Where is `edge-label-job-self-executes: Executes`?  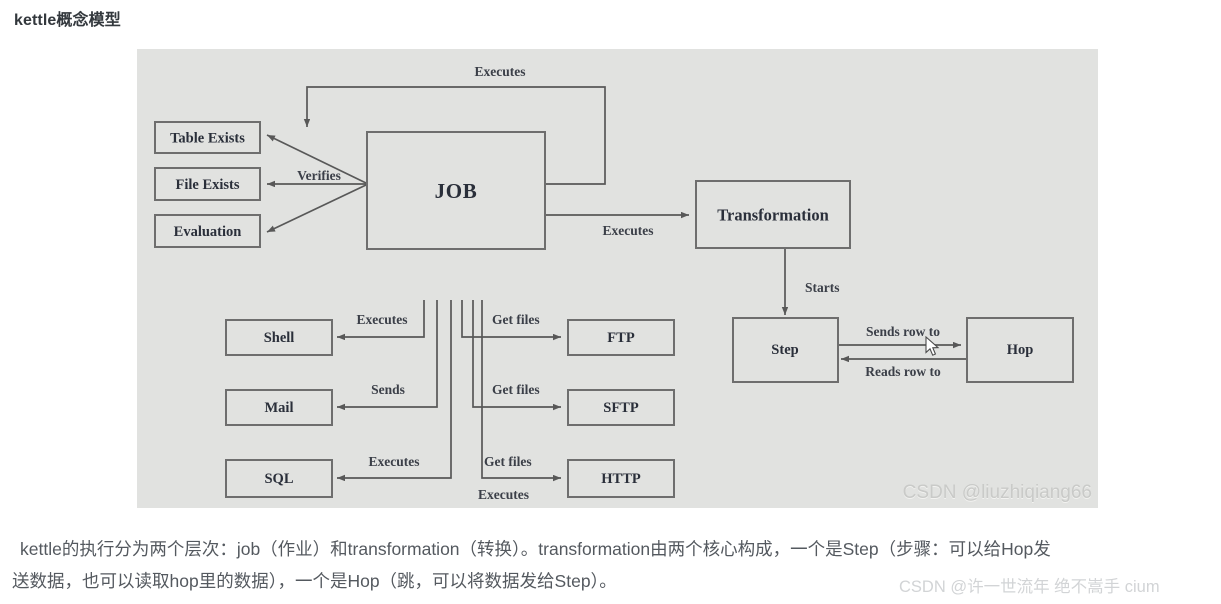 edge-label-job-self-executes: Executes is located at coordinates (500, 71).